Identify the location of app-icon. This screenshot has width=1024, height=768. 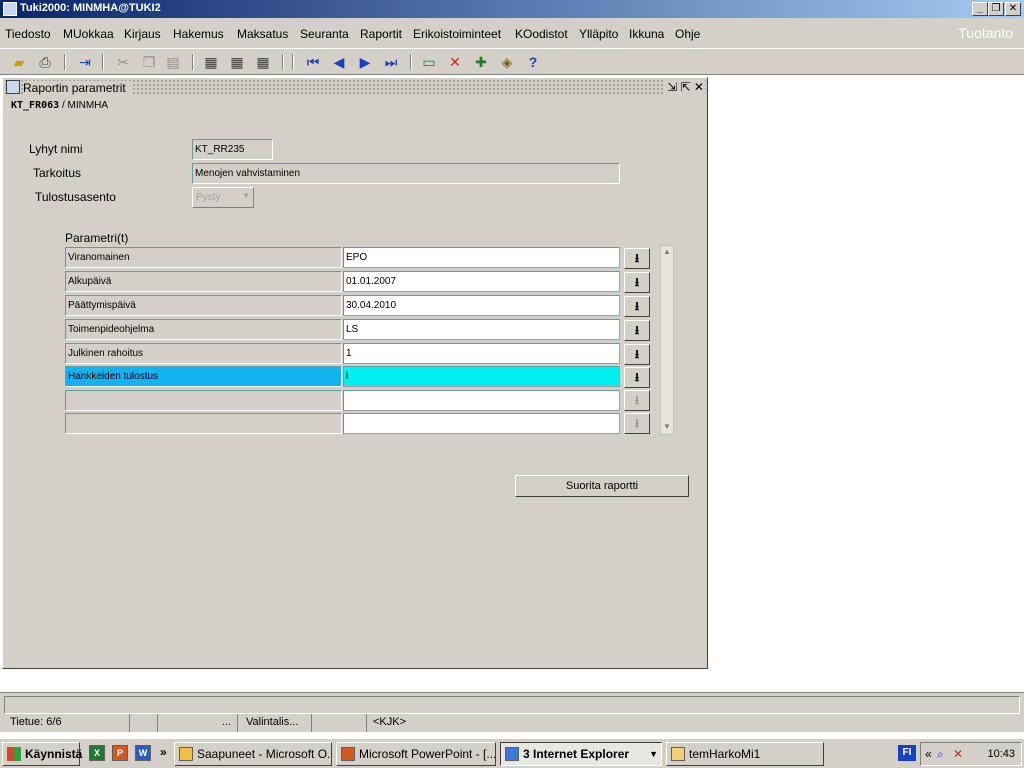
(10, 9).